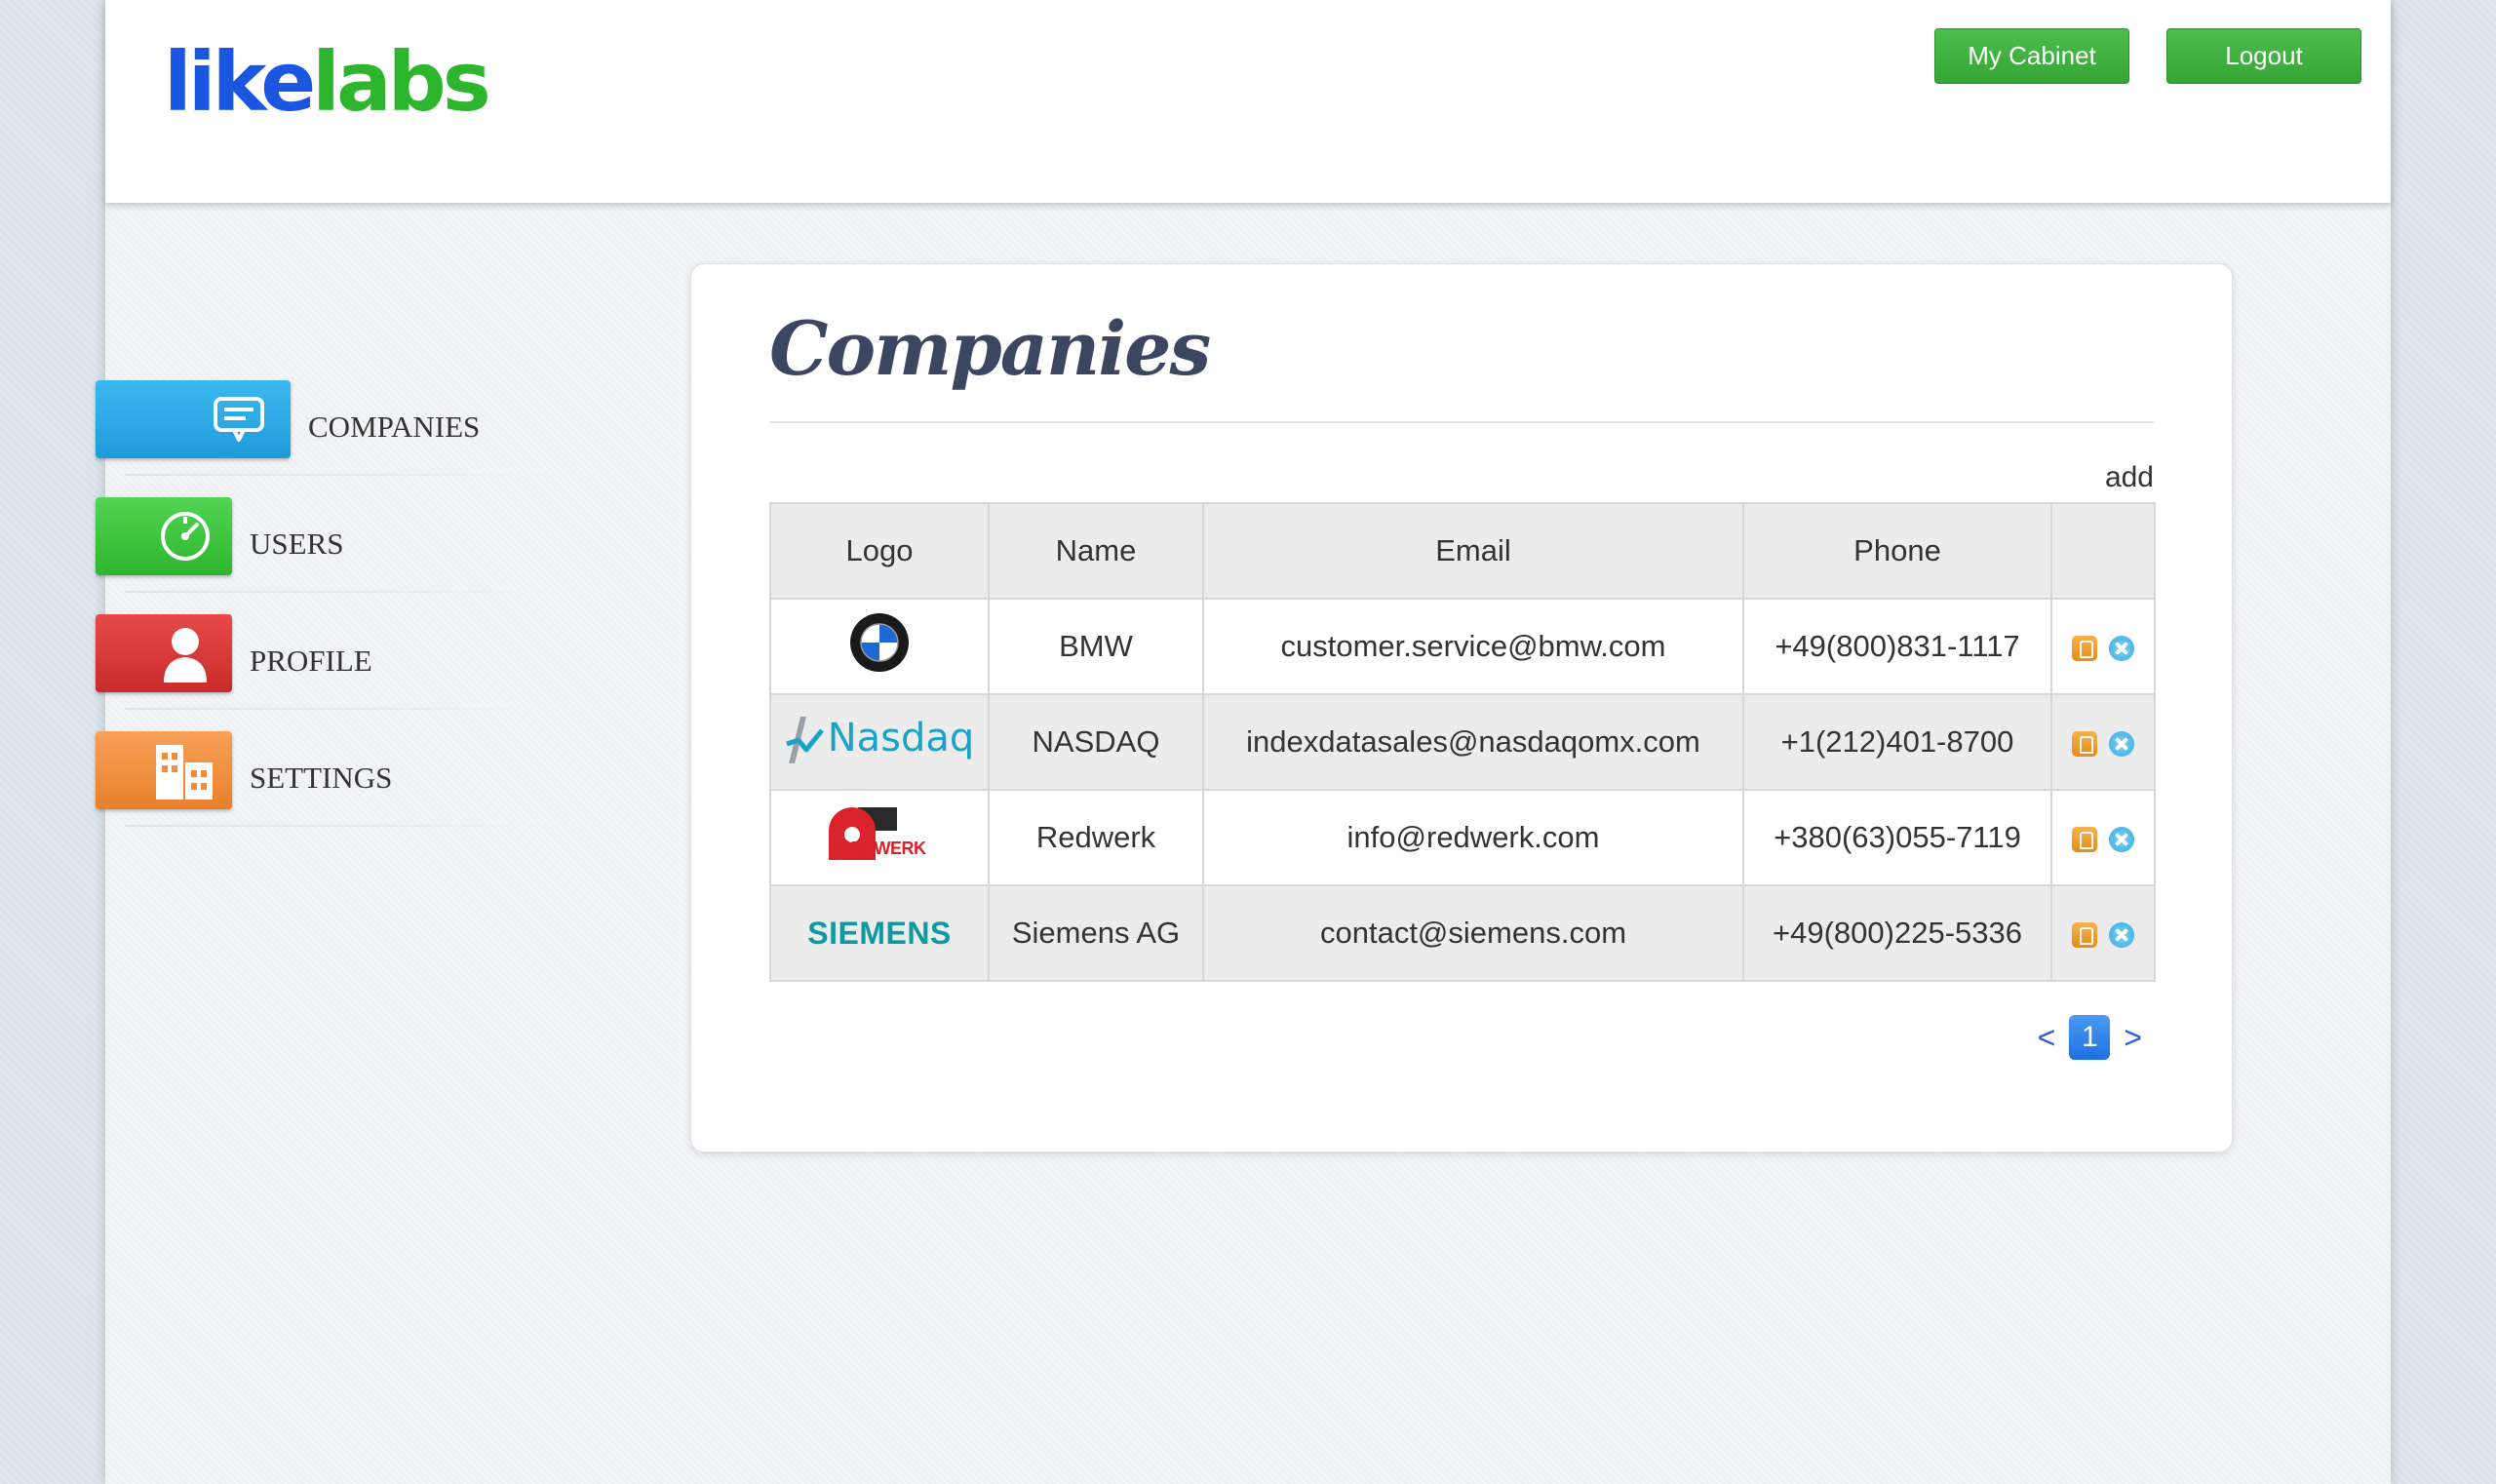 This screenshot has width=2496, height=1484. What do you see at coordinates (239, 419) in the screenshot?
I see `chat-bubble-icon` at bounding box center [239, 419].